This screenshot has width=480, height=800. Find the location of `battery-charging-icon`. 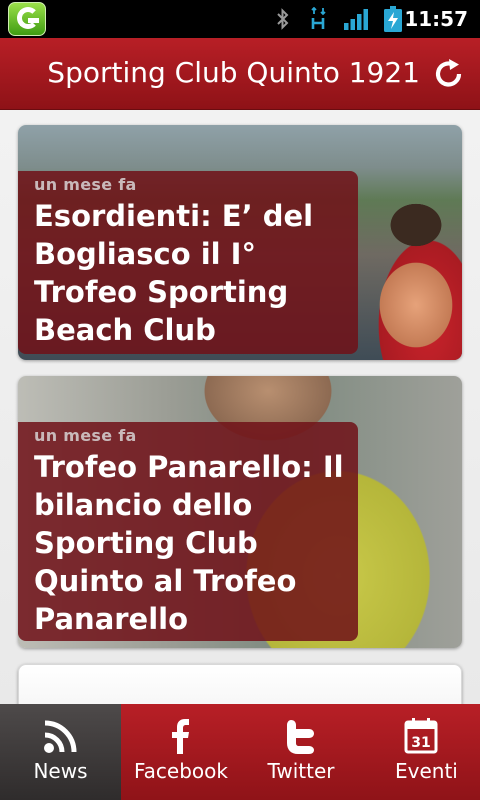

battery-charging-icon is located at coordinates (393, 19).